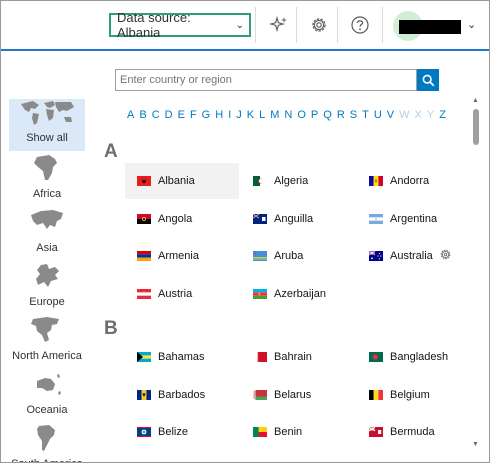 The height and width of the screenshot is (463, 490). I want to click on alphabet-letter-q: Q, so click(327, 115).